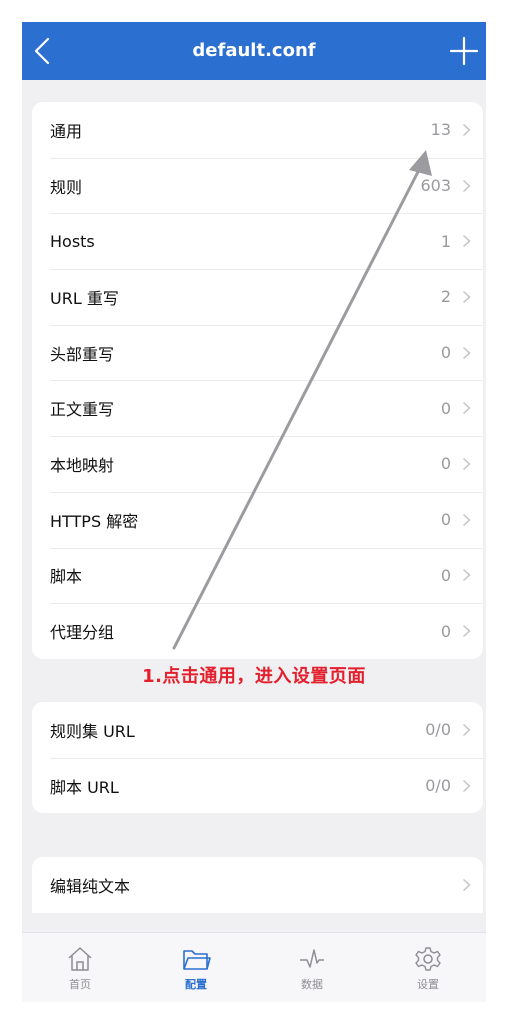 The width and height of the screenshot is (509, 1024). Describe the element at coordinates (428, 984) in the screenshot. I see `tab-label: 设置` at that location.